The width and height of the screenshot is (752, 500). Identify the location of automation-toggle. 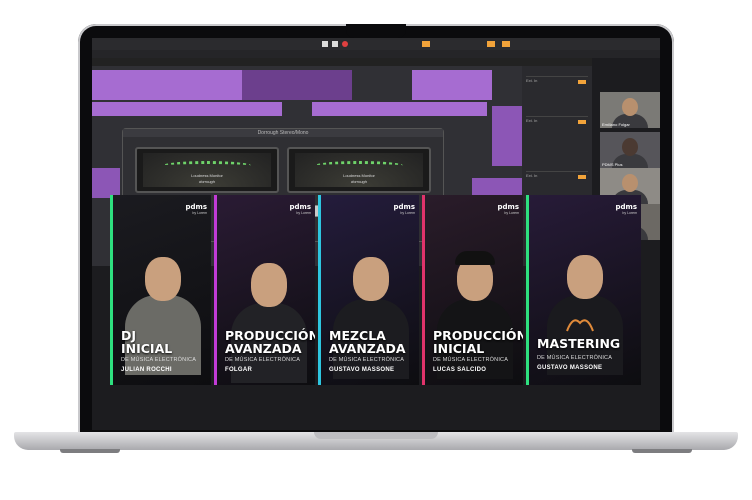
(491, 44).